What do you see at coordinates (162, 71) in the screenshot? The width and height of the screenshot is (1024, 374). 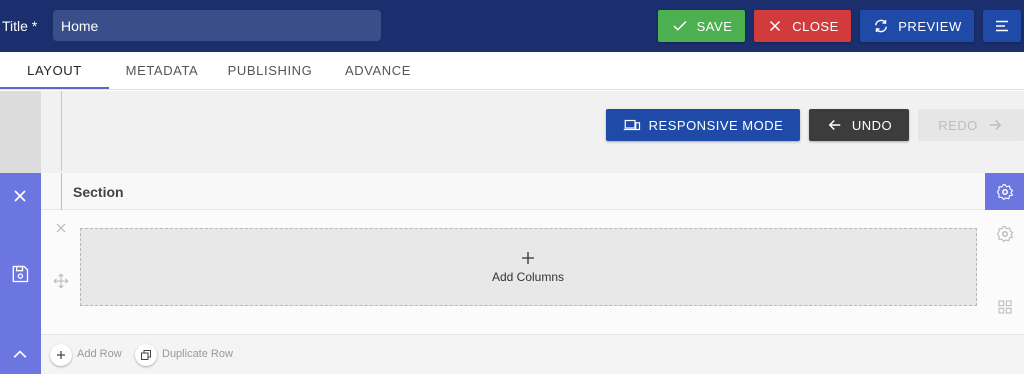 I see `tab-metadata: METADATA` at bounding box center [162, 71].